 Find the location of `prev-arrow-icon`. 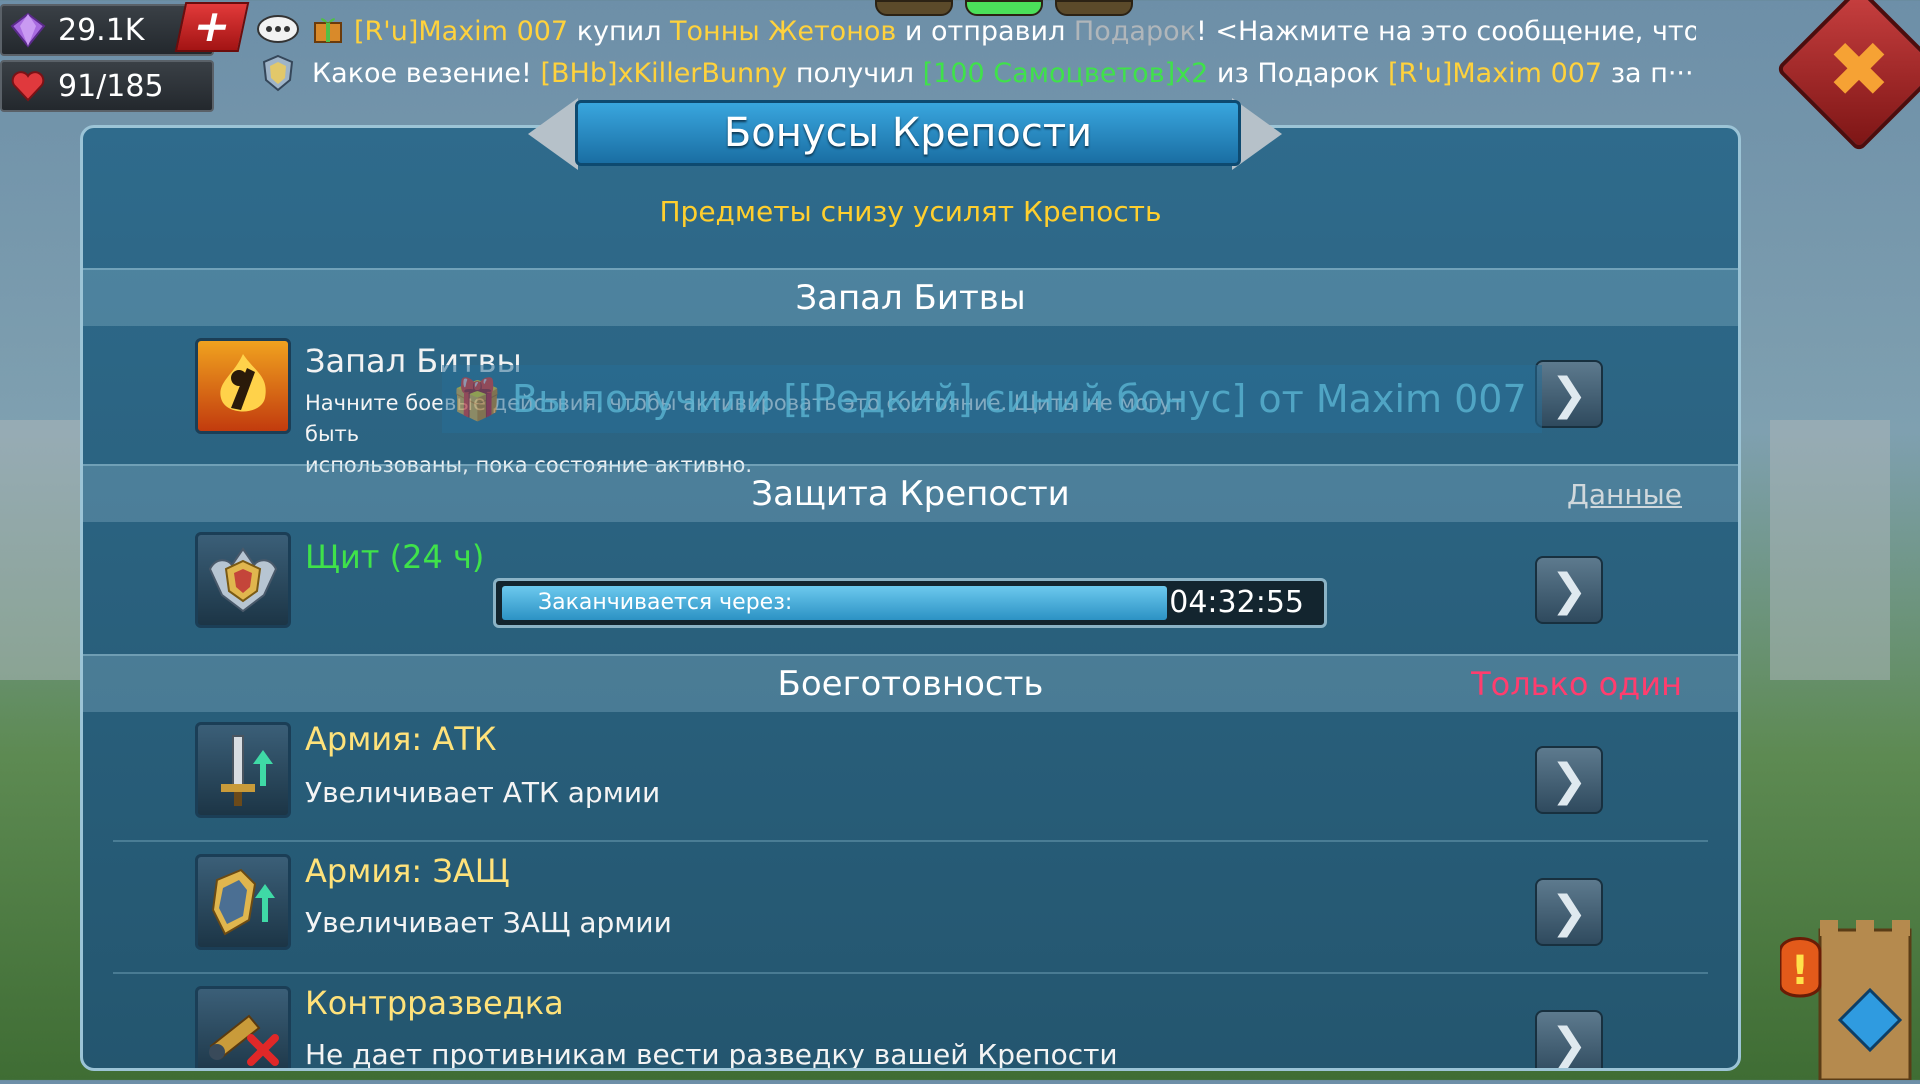

prev-arrow-icon is located at coordinates (553, 134).